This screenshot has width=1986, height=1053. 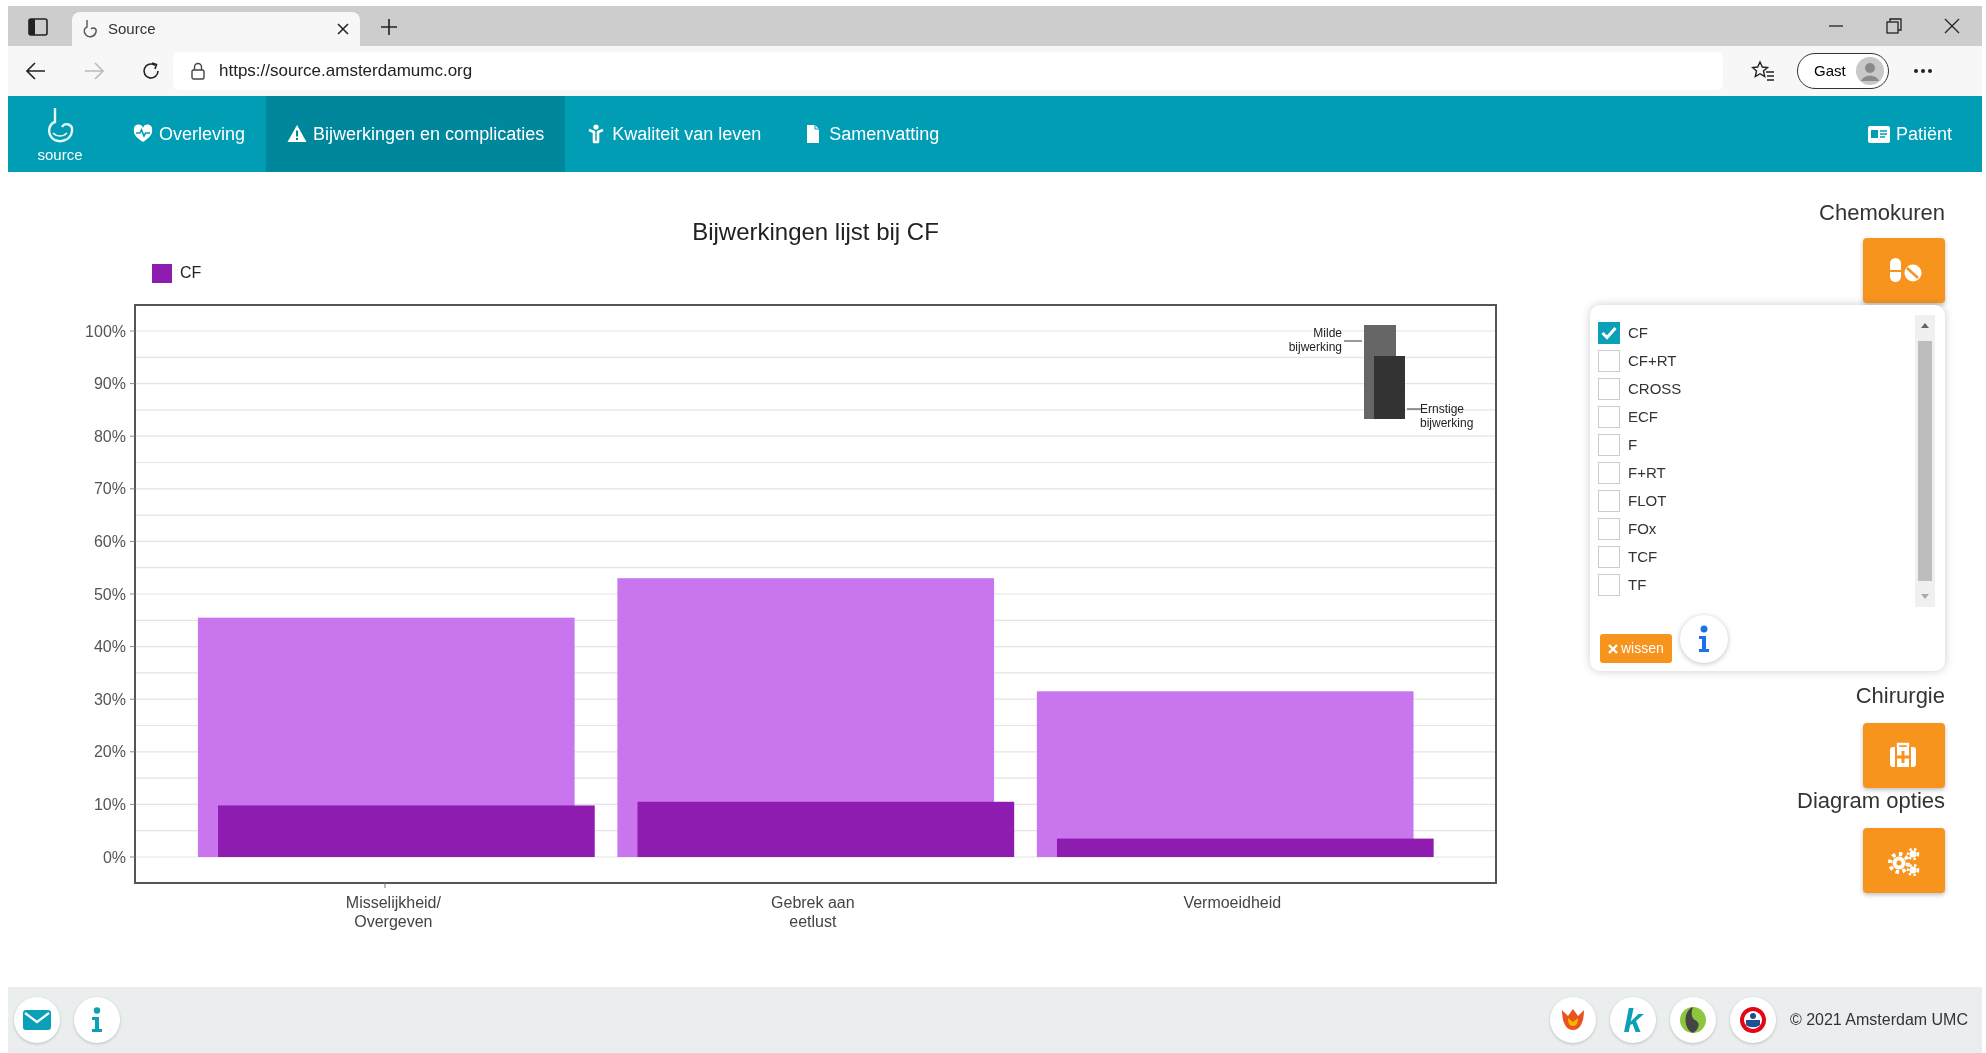 I want to click on check-icon, so click(x=1609, y=333).